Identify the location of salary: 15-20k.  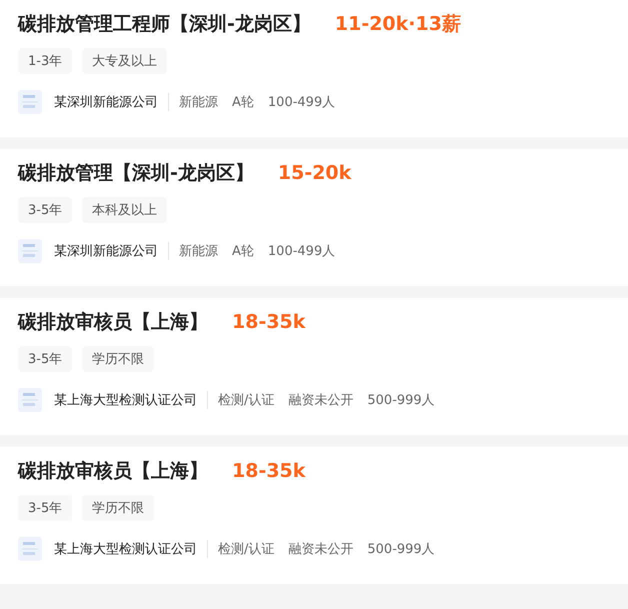
(315, 173).